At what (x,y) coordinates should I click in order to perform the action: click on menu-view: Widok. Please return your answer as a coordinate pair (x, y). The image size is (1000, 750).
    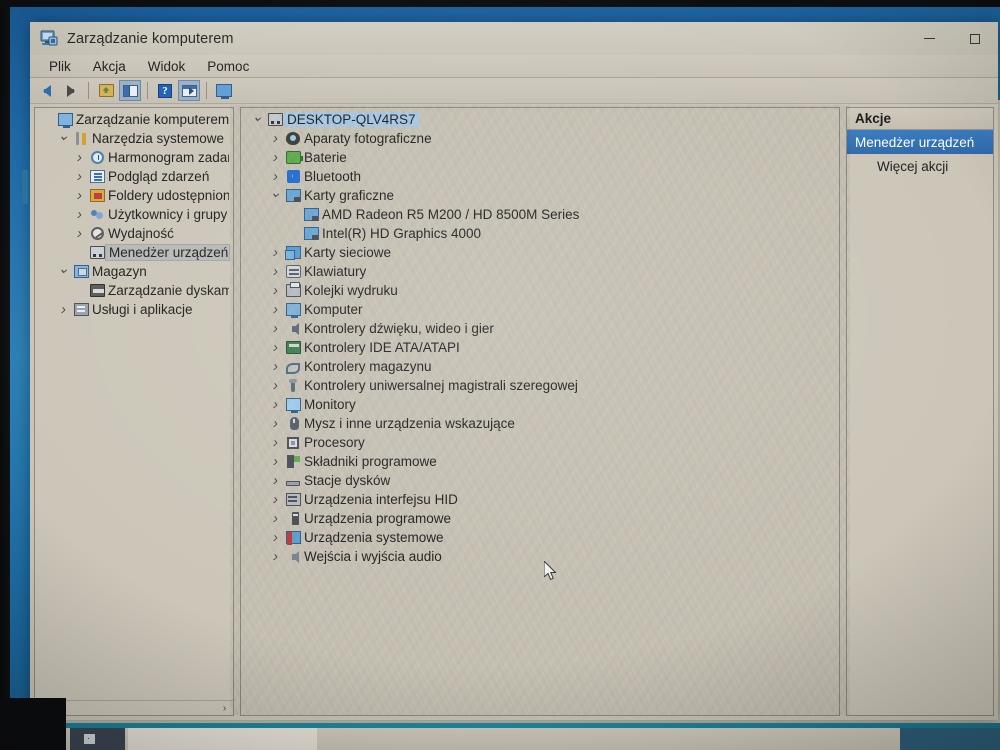
    Looking at the image, I should click on (167, 66).